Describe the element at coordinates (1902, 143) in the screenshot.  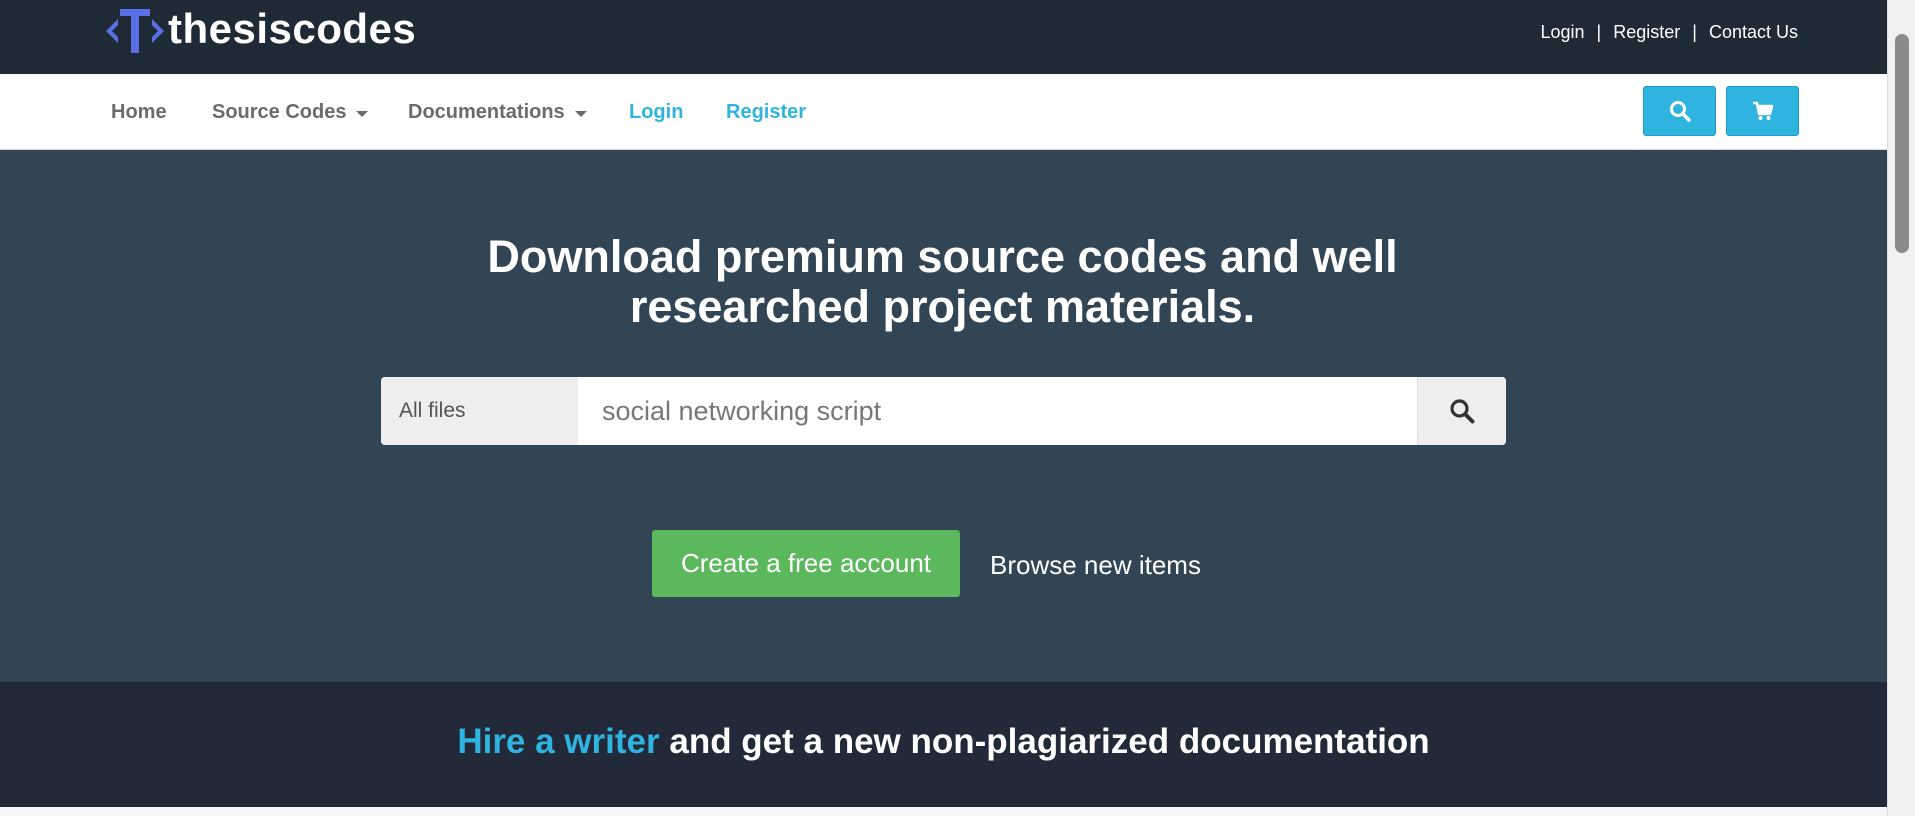
I see `scrollbar-thumb` at that location.